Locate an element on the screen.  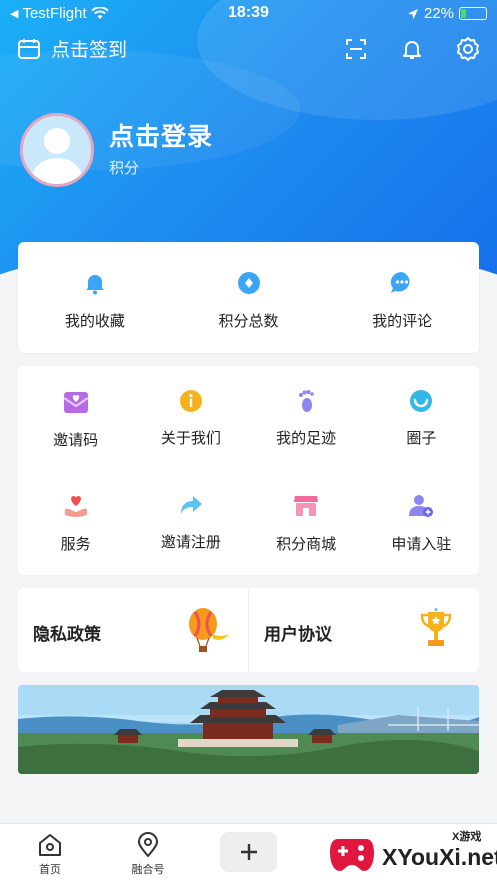
user-agreement-label: 用户协议 is located at coordinates (298, 634).